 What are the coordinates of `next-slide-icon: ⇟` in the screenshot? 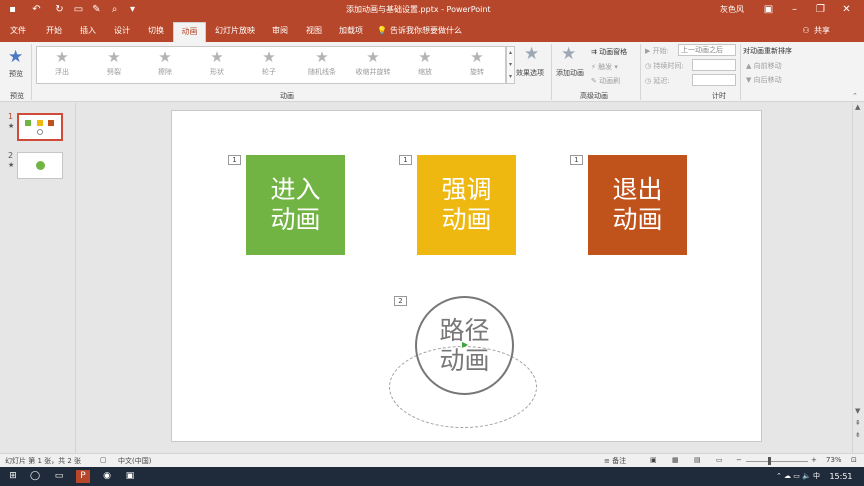 It's located at (858, 435).